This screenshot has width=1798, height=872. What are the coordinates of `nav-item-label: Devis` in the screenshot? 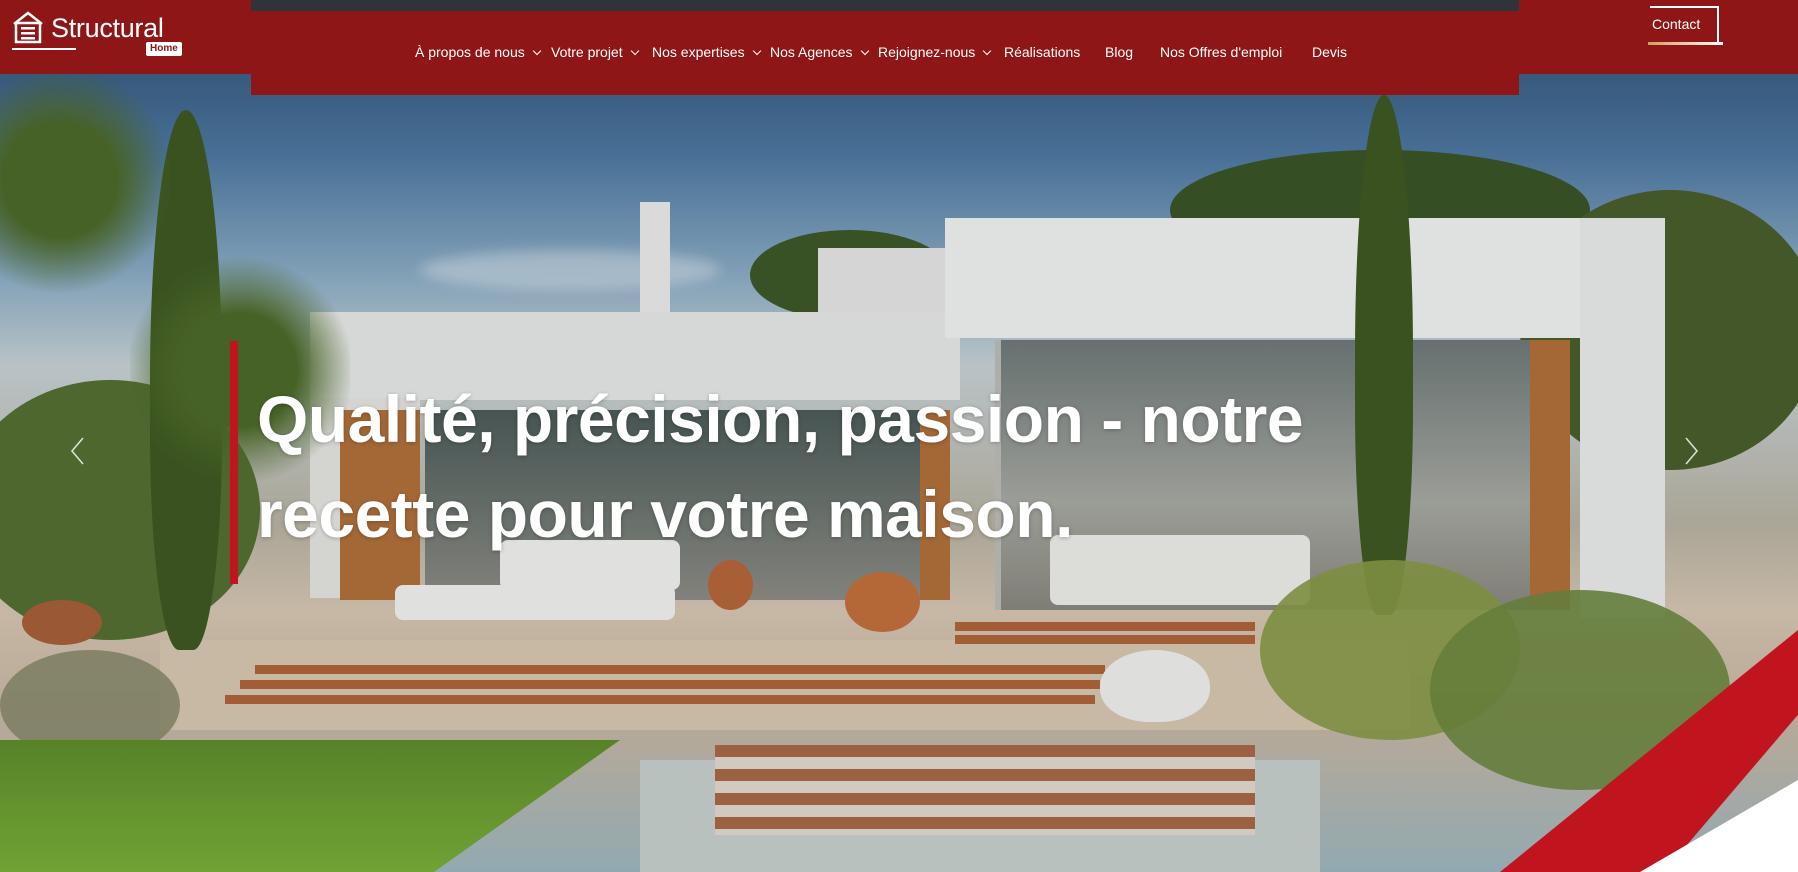 It's located at (1330, 52).